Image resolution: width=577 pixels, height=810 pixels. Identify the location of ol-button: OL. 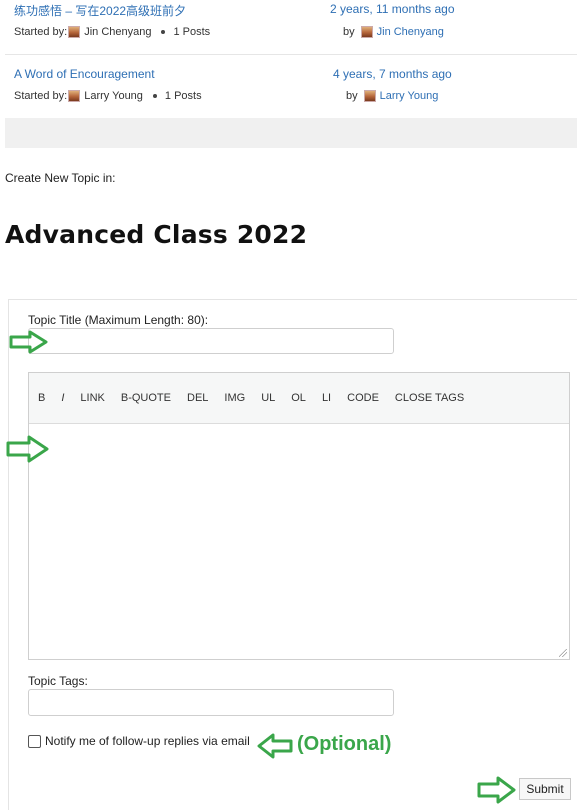
(298, 398).